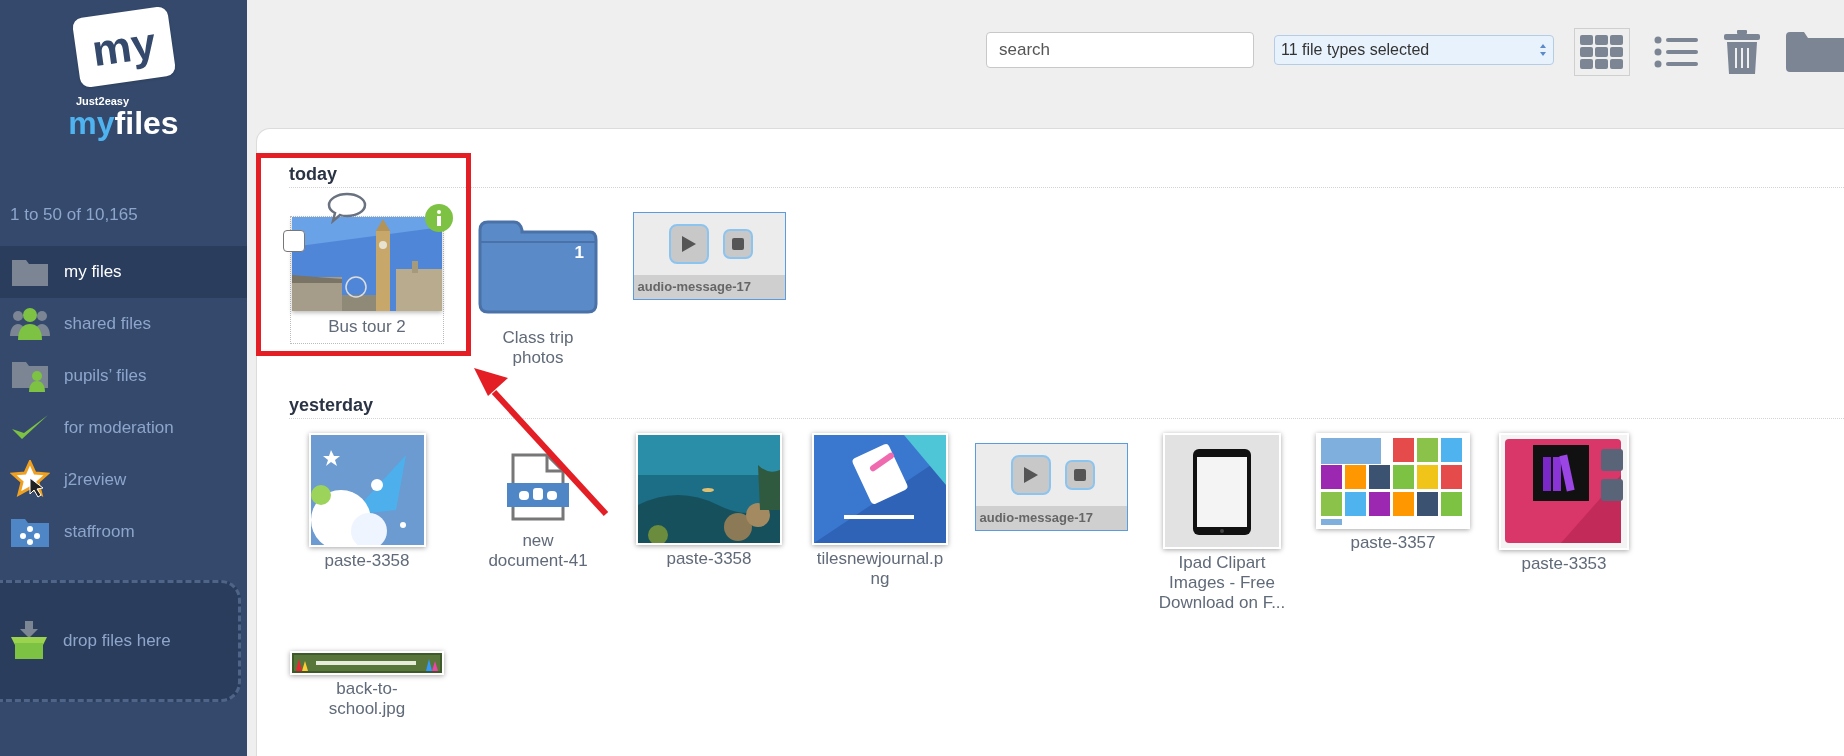  Describe the element at coordinates (1120, 50) in the screenshot. I see `search-field: search` at that location.